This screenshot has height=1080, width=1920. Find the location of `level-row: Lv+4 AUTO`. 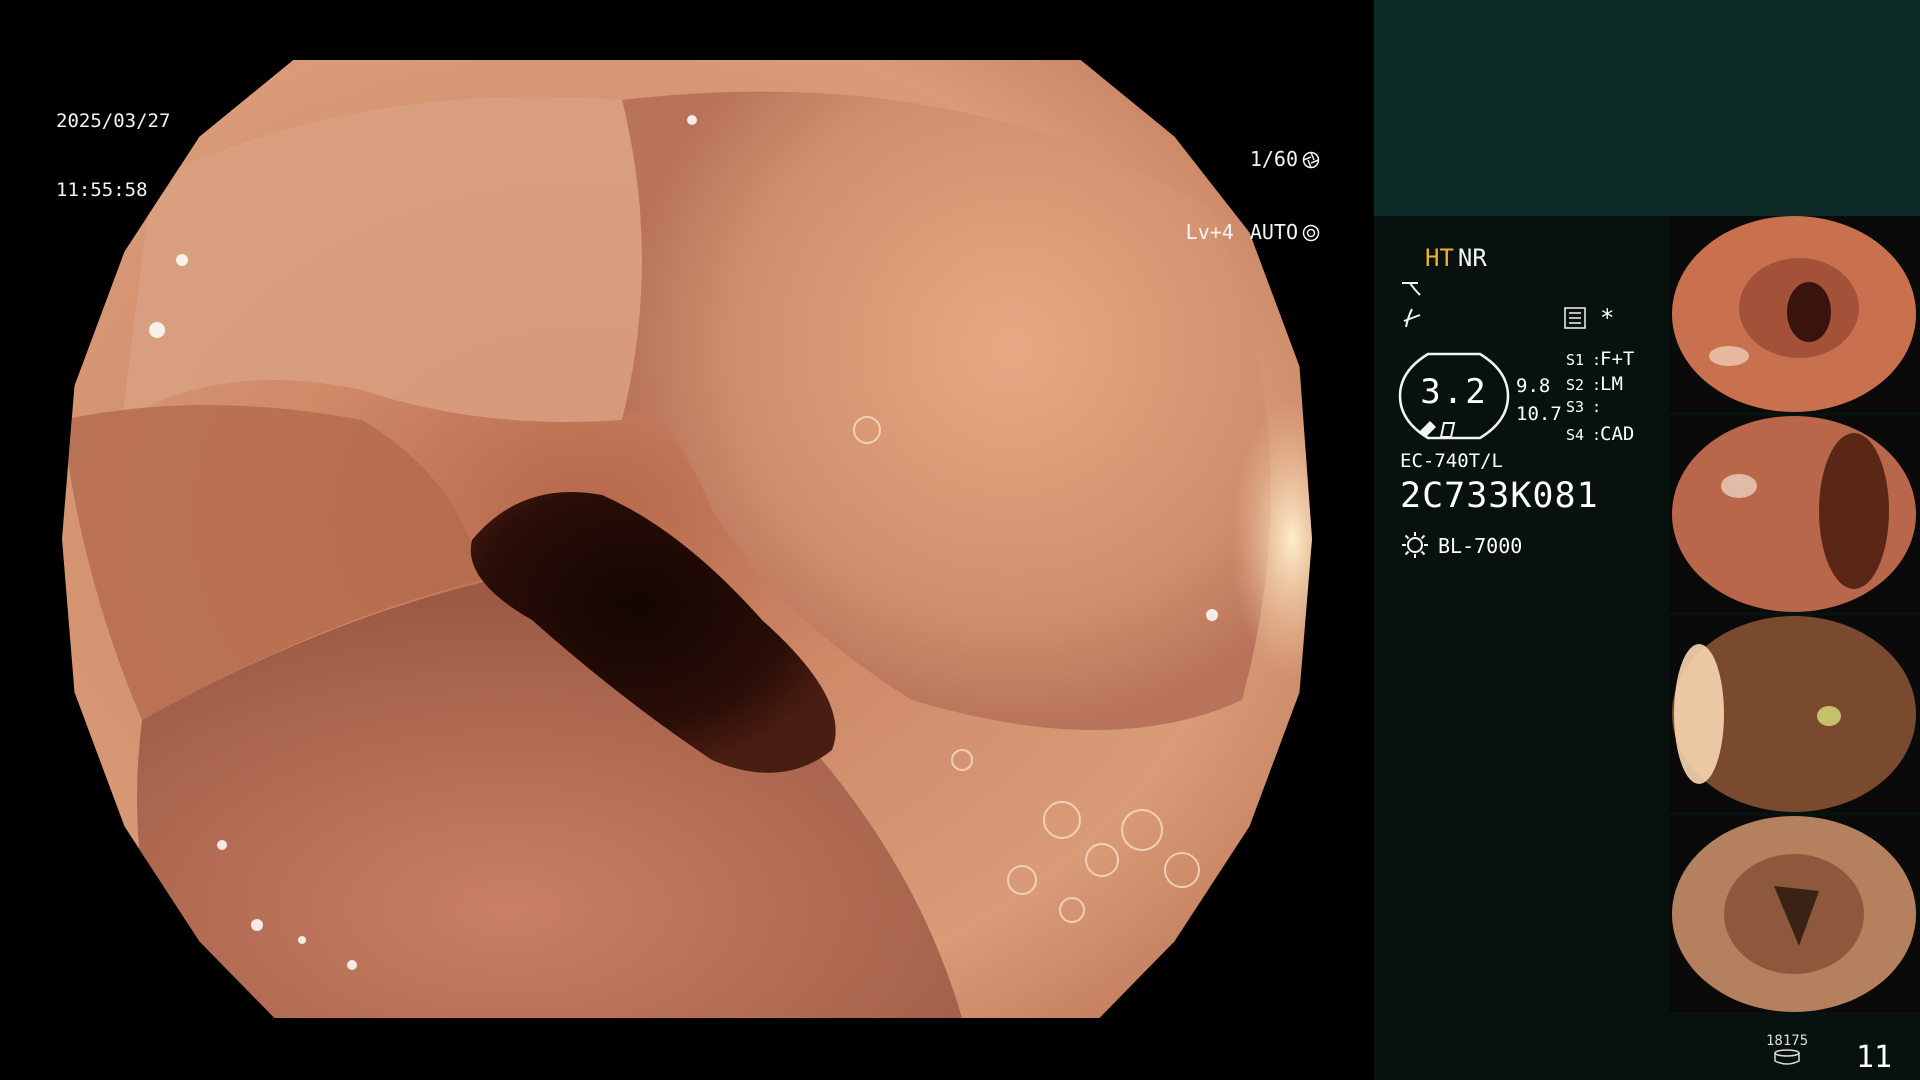

level-row: Lv+4 AUTO is located at coordinates (1253, 232).